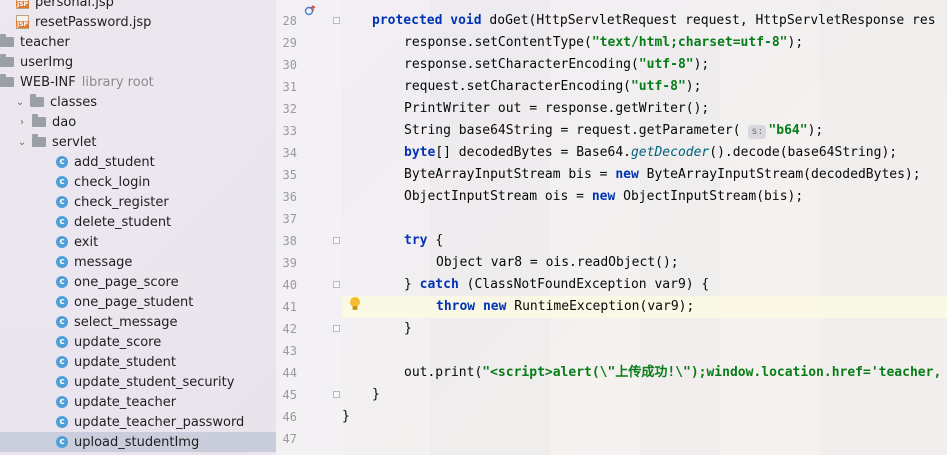 The height and width of the screenshot is (455, 947). Describe the element at coordinates (74, 5) in the screenshot. I see `tree-item-label: personal.jsp` at that location.